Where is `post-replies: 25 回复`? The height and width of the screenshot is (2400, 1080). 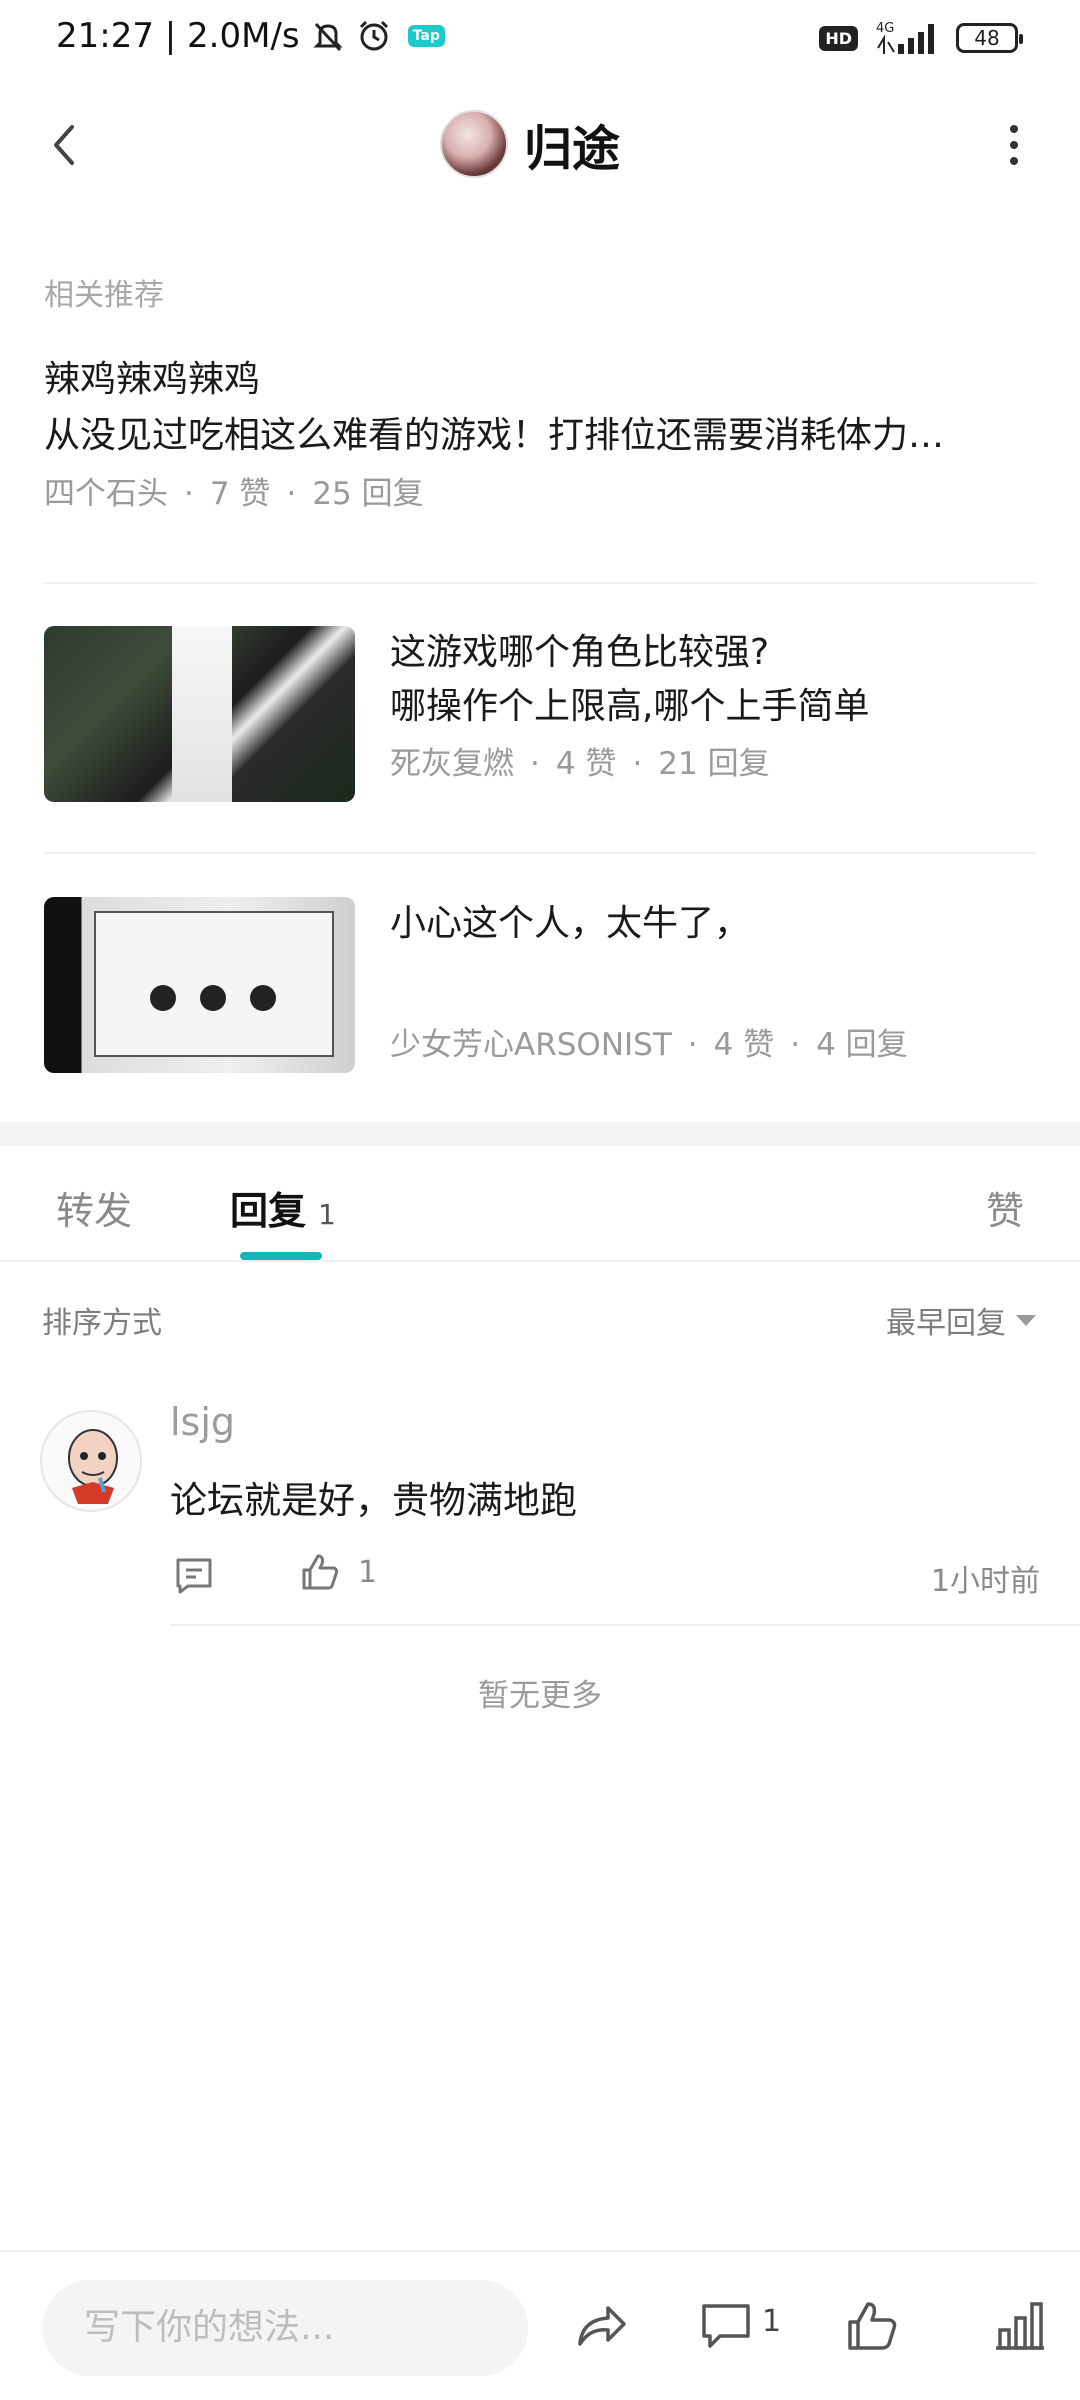 post-replies: 25 回复 is located at coordinates (368, 494).